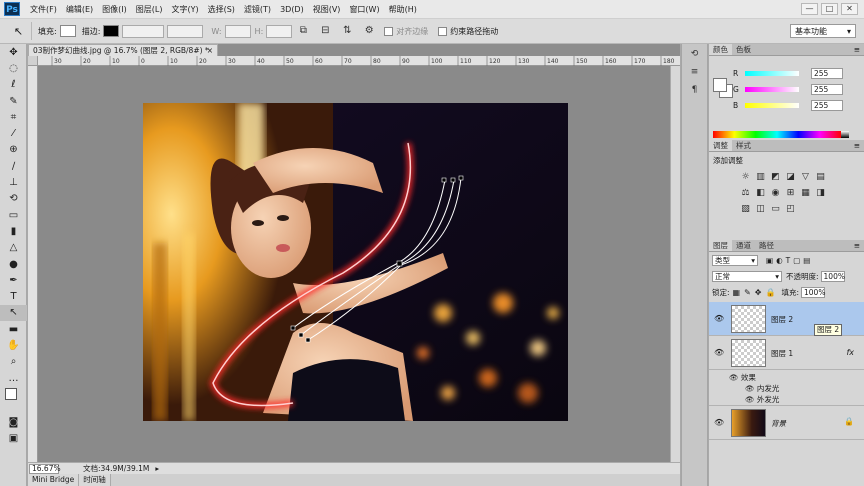  What do you see at coordinates (760, 209) in the screenshot?
I see `threshold-icon: ◫` at bounding box center [760, 209].